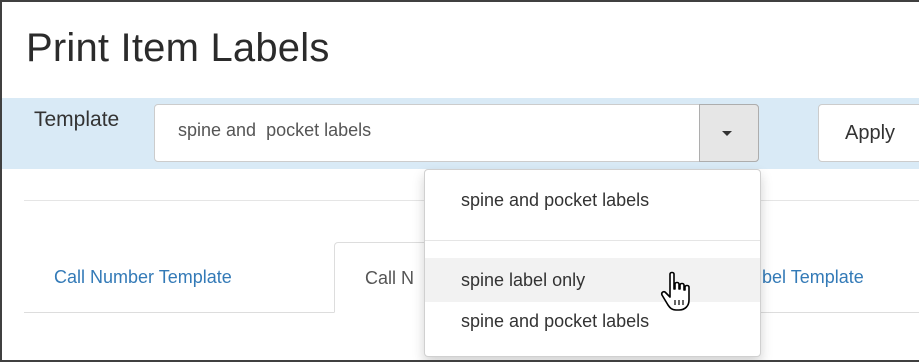  I want to click on template-select-value: spine and pocket labels, so click(274, 130).